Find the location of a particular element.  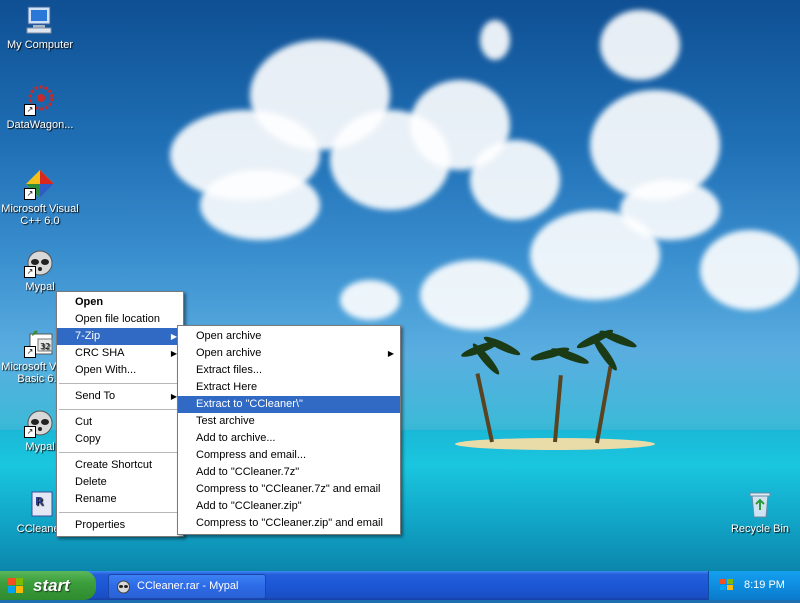

desktop-icon-mypal: ↗ Mypal is located at coordinates (40, 269).